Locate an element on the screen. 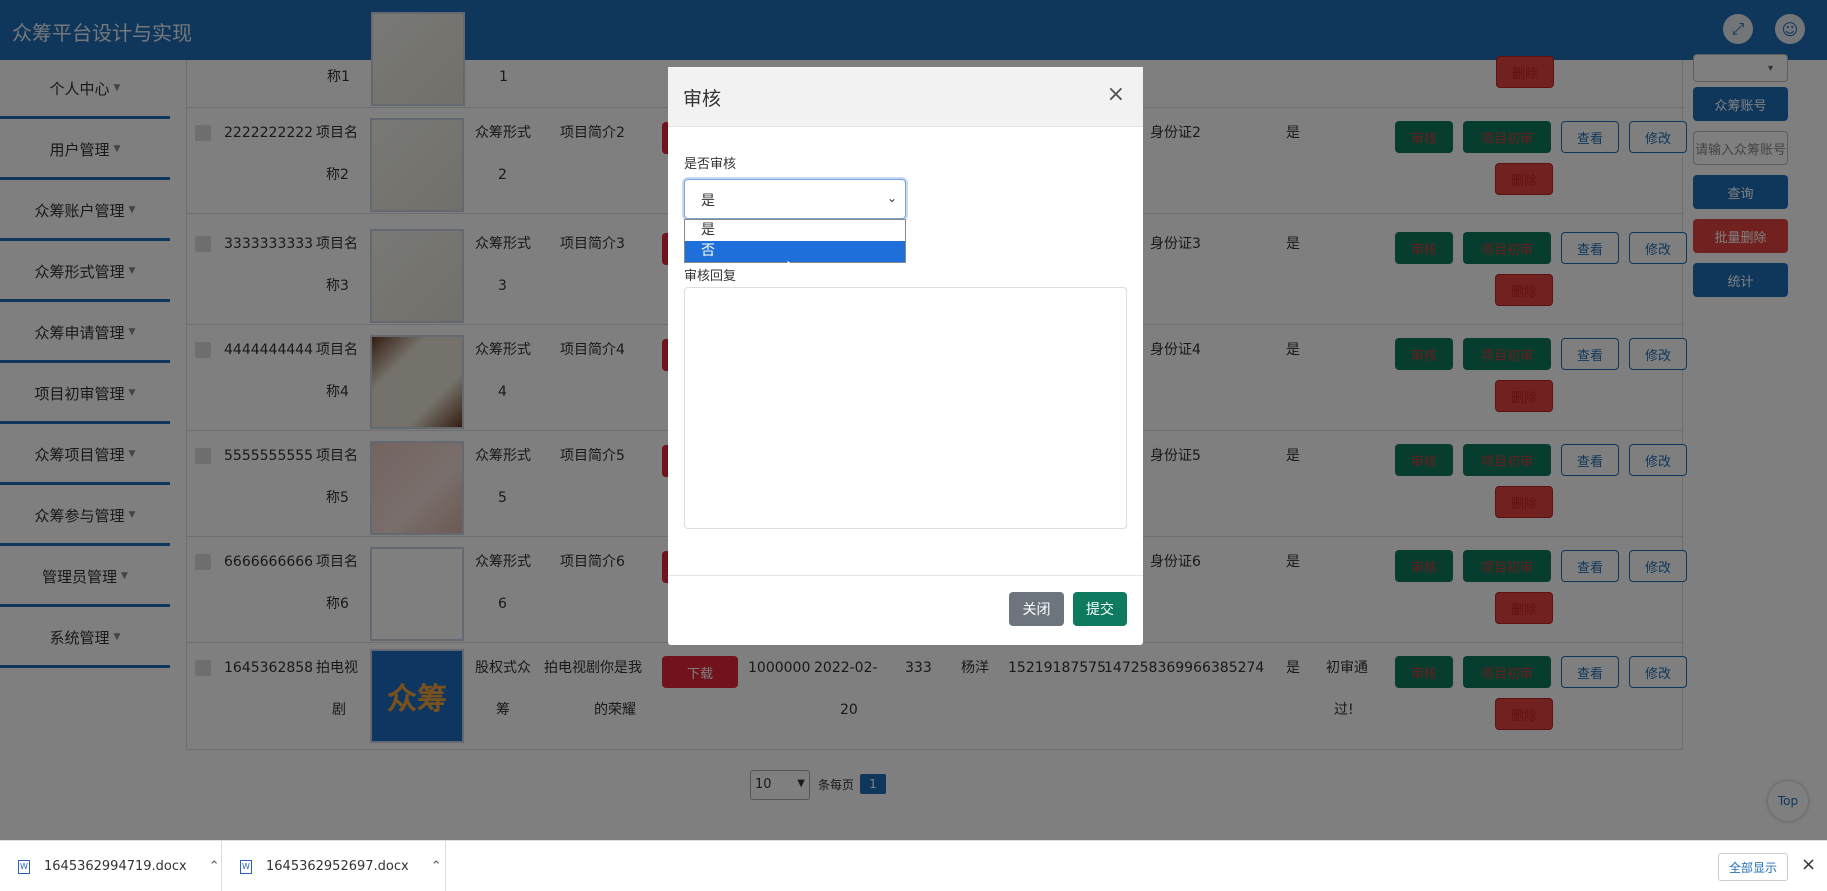 Image resolution: width=1827 pixels, height=891 pixels. download-item: W 1645362994719.docx ⌃ is located at coordinates (111, 866).